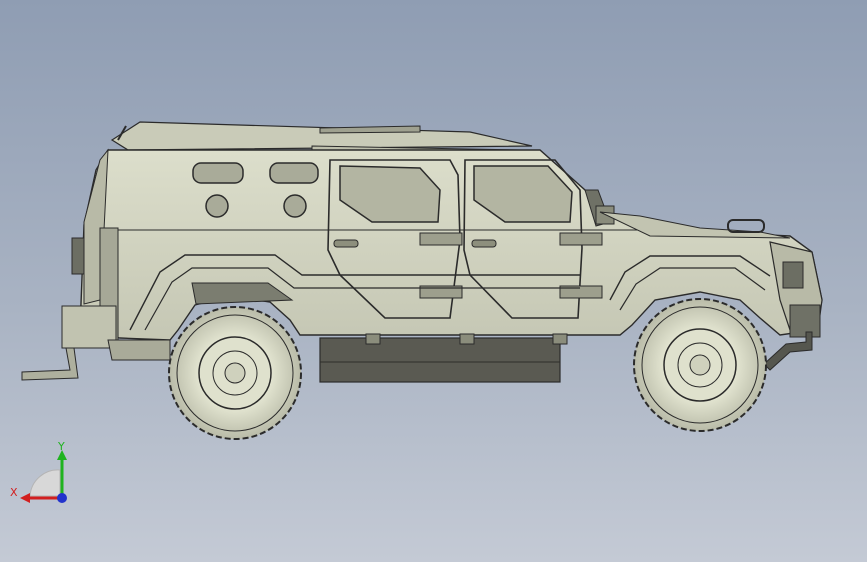 The width and height of the screenshot is (867, 562). What do you see at coordinates (788, 351) in the screenshot?
I see `front-tow-hook` at bounding box center [788, 351].